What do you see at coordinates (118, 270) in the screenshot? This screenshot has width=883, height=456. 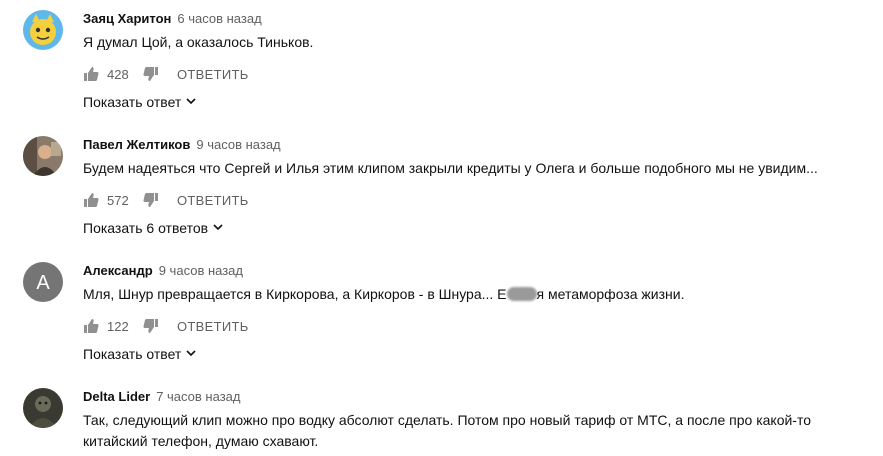 I see `comment-author: Александр` at bounding box center [118, 270].